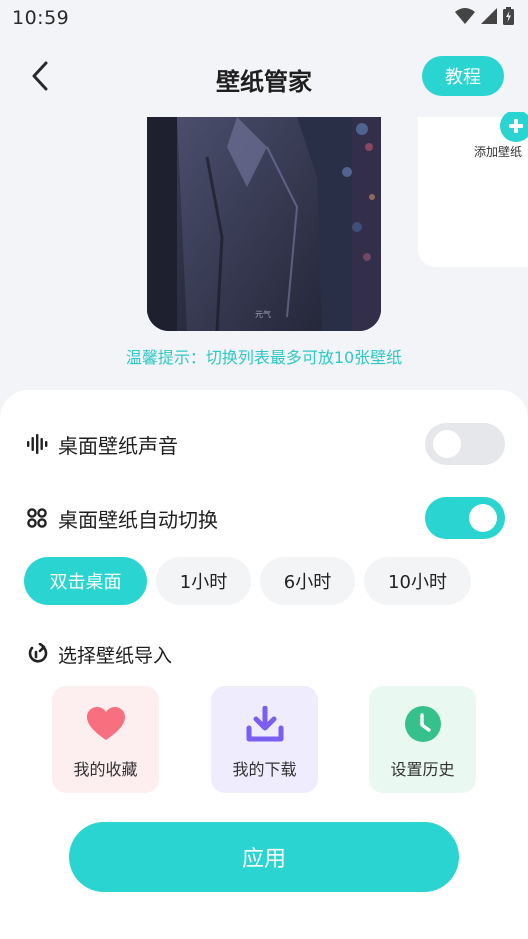 Image resolution: width=528 pixels, height=939 pixels. I want to click on wallpaper-preview: 元气, so click(264, 224).